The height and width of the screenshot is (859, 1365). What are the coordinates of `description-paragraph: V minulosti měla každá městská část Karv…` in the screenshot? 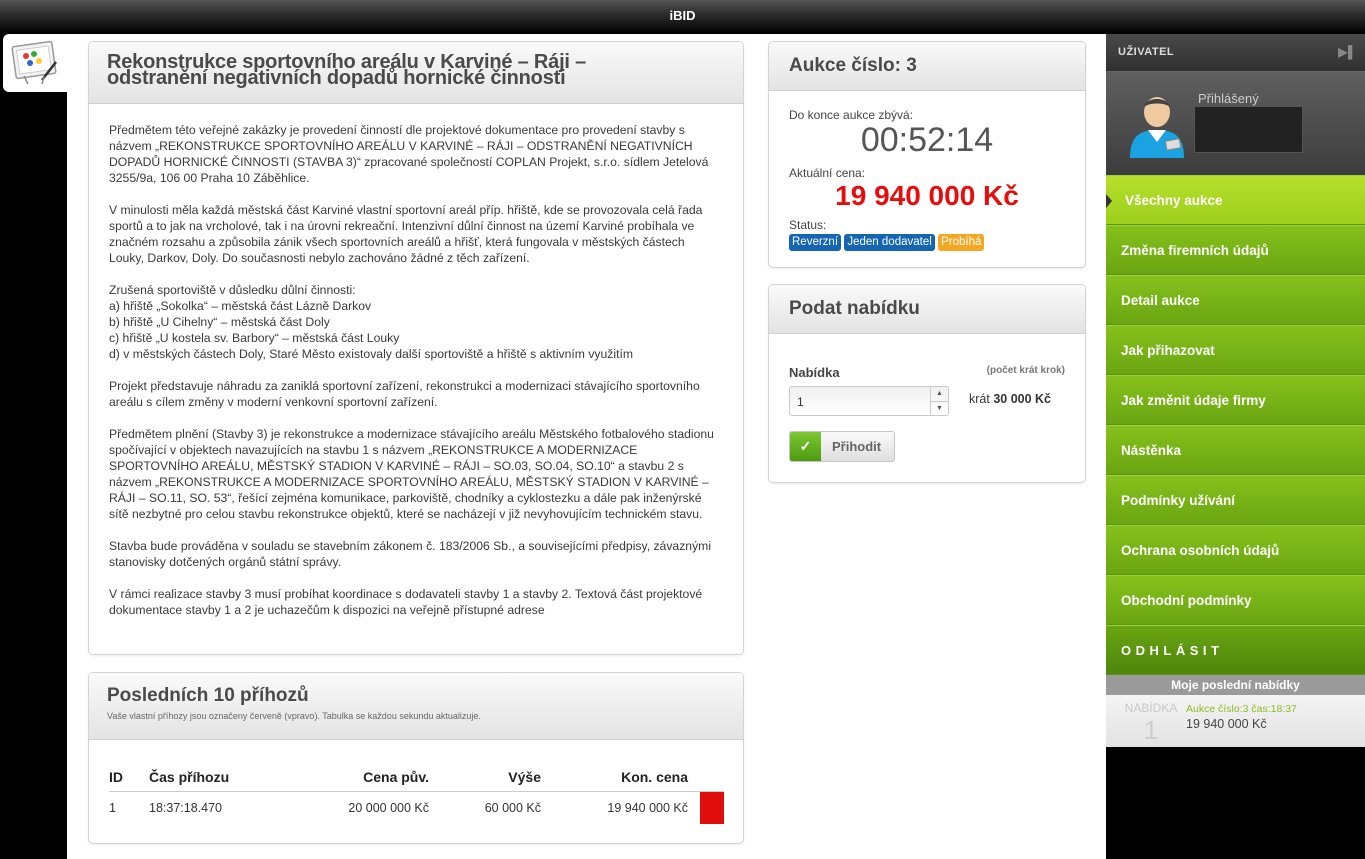 It's located at (406, 234).